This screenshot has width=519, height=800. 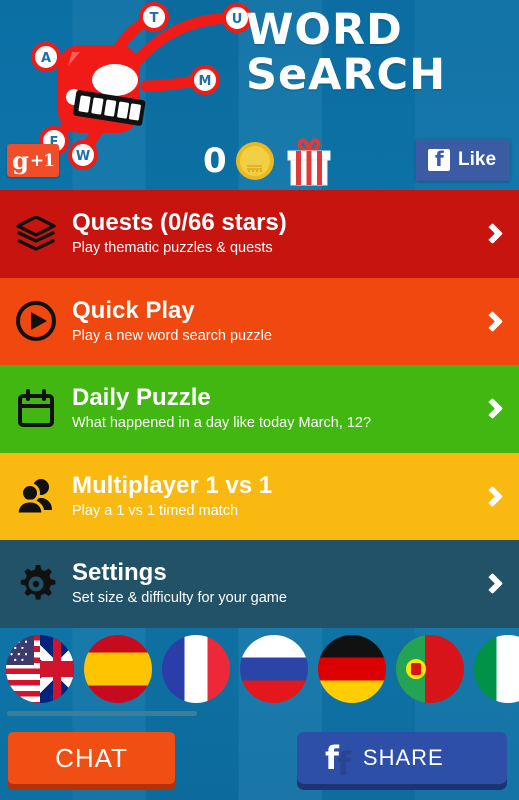 I want to click on gold-coin-icon, so click(x=255, y=161).